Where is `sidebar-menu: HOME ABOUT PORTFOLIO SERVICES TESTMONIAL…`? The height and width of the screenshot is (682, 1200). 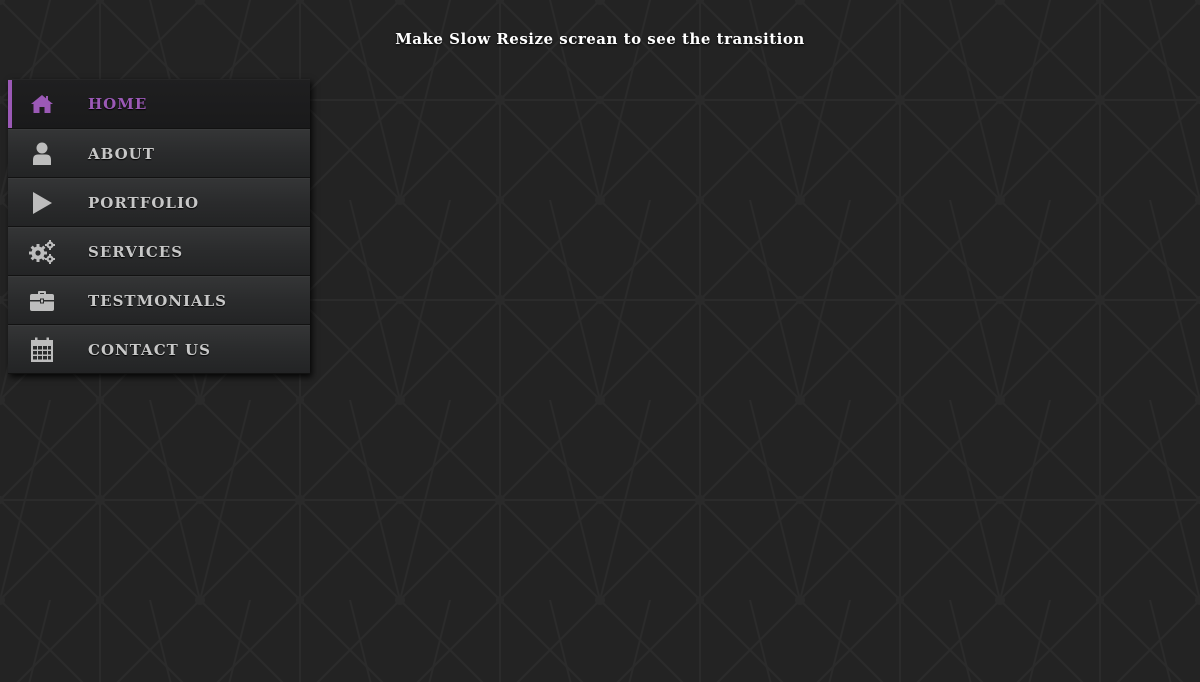
sidebar-menu: HOME ABOUT PORTFOLIO SERVICES TESTMONIAL… is located at coordinates (159, 226).